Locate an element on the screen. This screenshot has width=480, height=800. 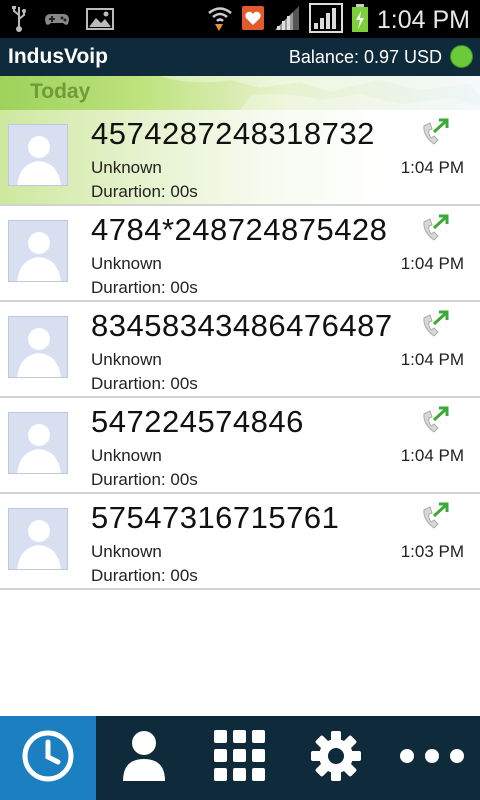
status-time: 1:04 PM is located at coordinates (423, 19).